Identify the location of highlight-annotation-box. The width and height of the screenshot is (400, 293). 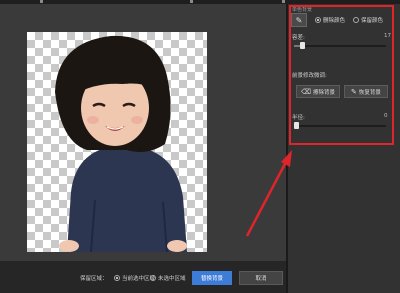
(341, 75).